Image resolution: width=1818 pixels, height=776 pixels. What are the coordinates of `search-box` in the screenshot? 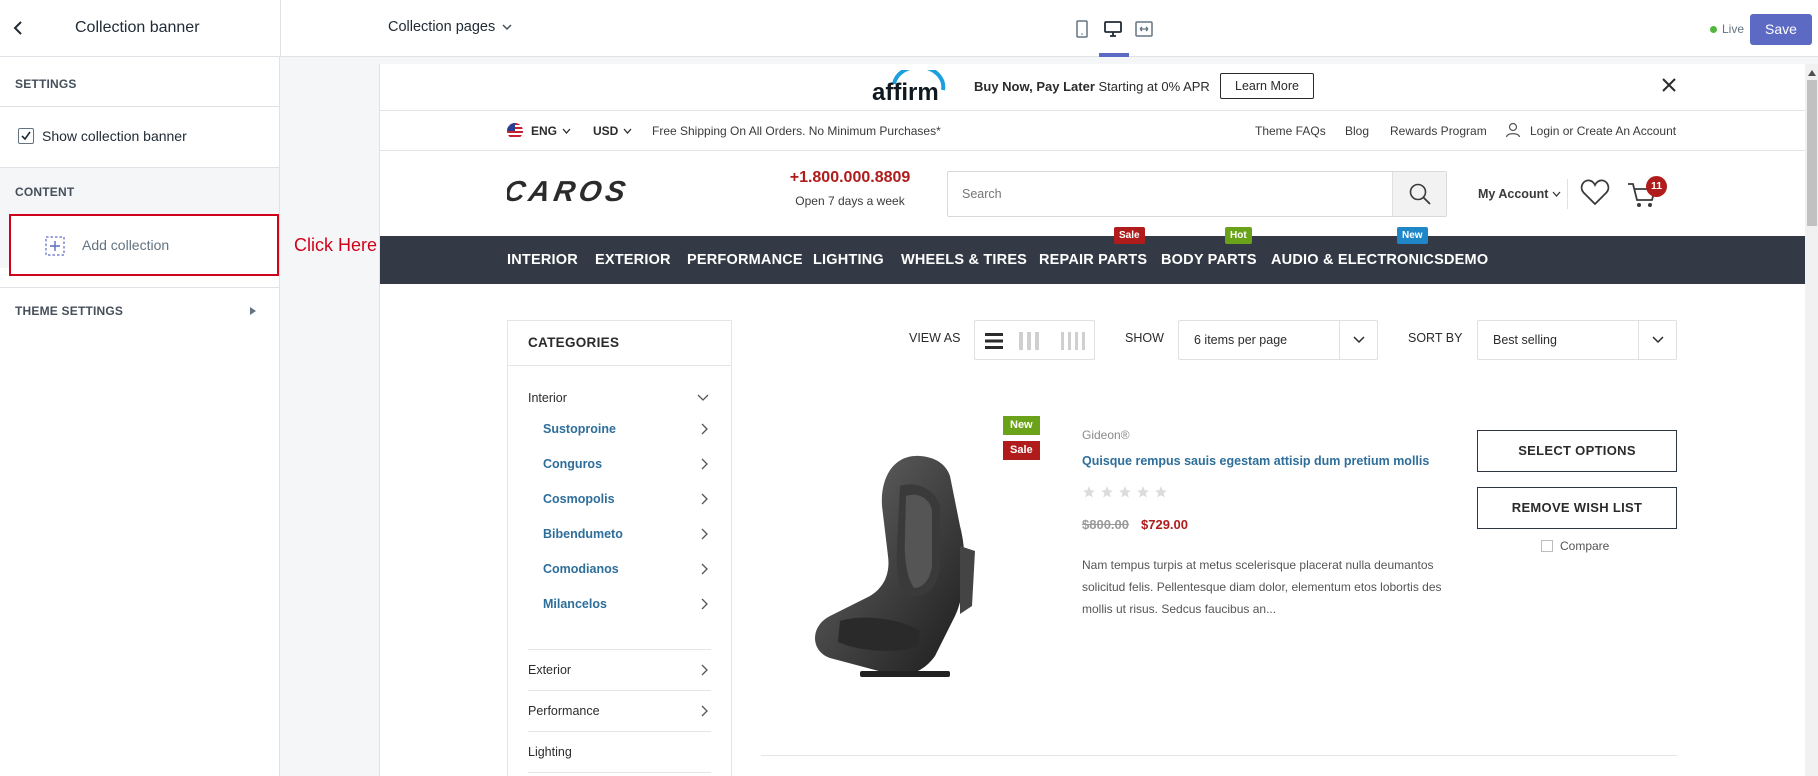 It's located at (1197, 194).